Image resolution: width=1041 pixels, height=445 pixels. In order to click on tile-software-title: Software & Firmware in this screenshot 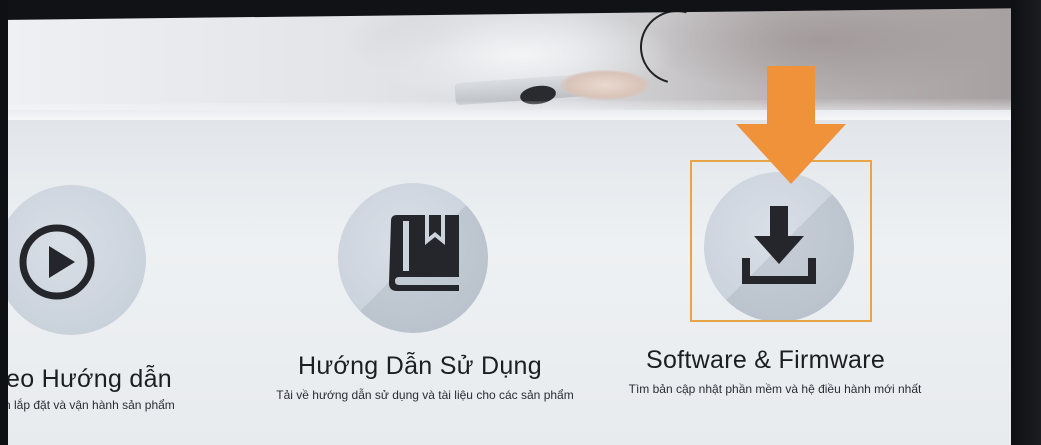, I will do `click(766, 360)`.